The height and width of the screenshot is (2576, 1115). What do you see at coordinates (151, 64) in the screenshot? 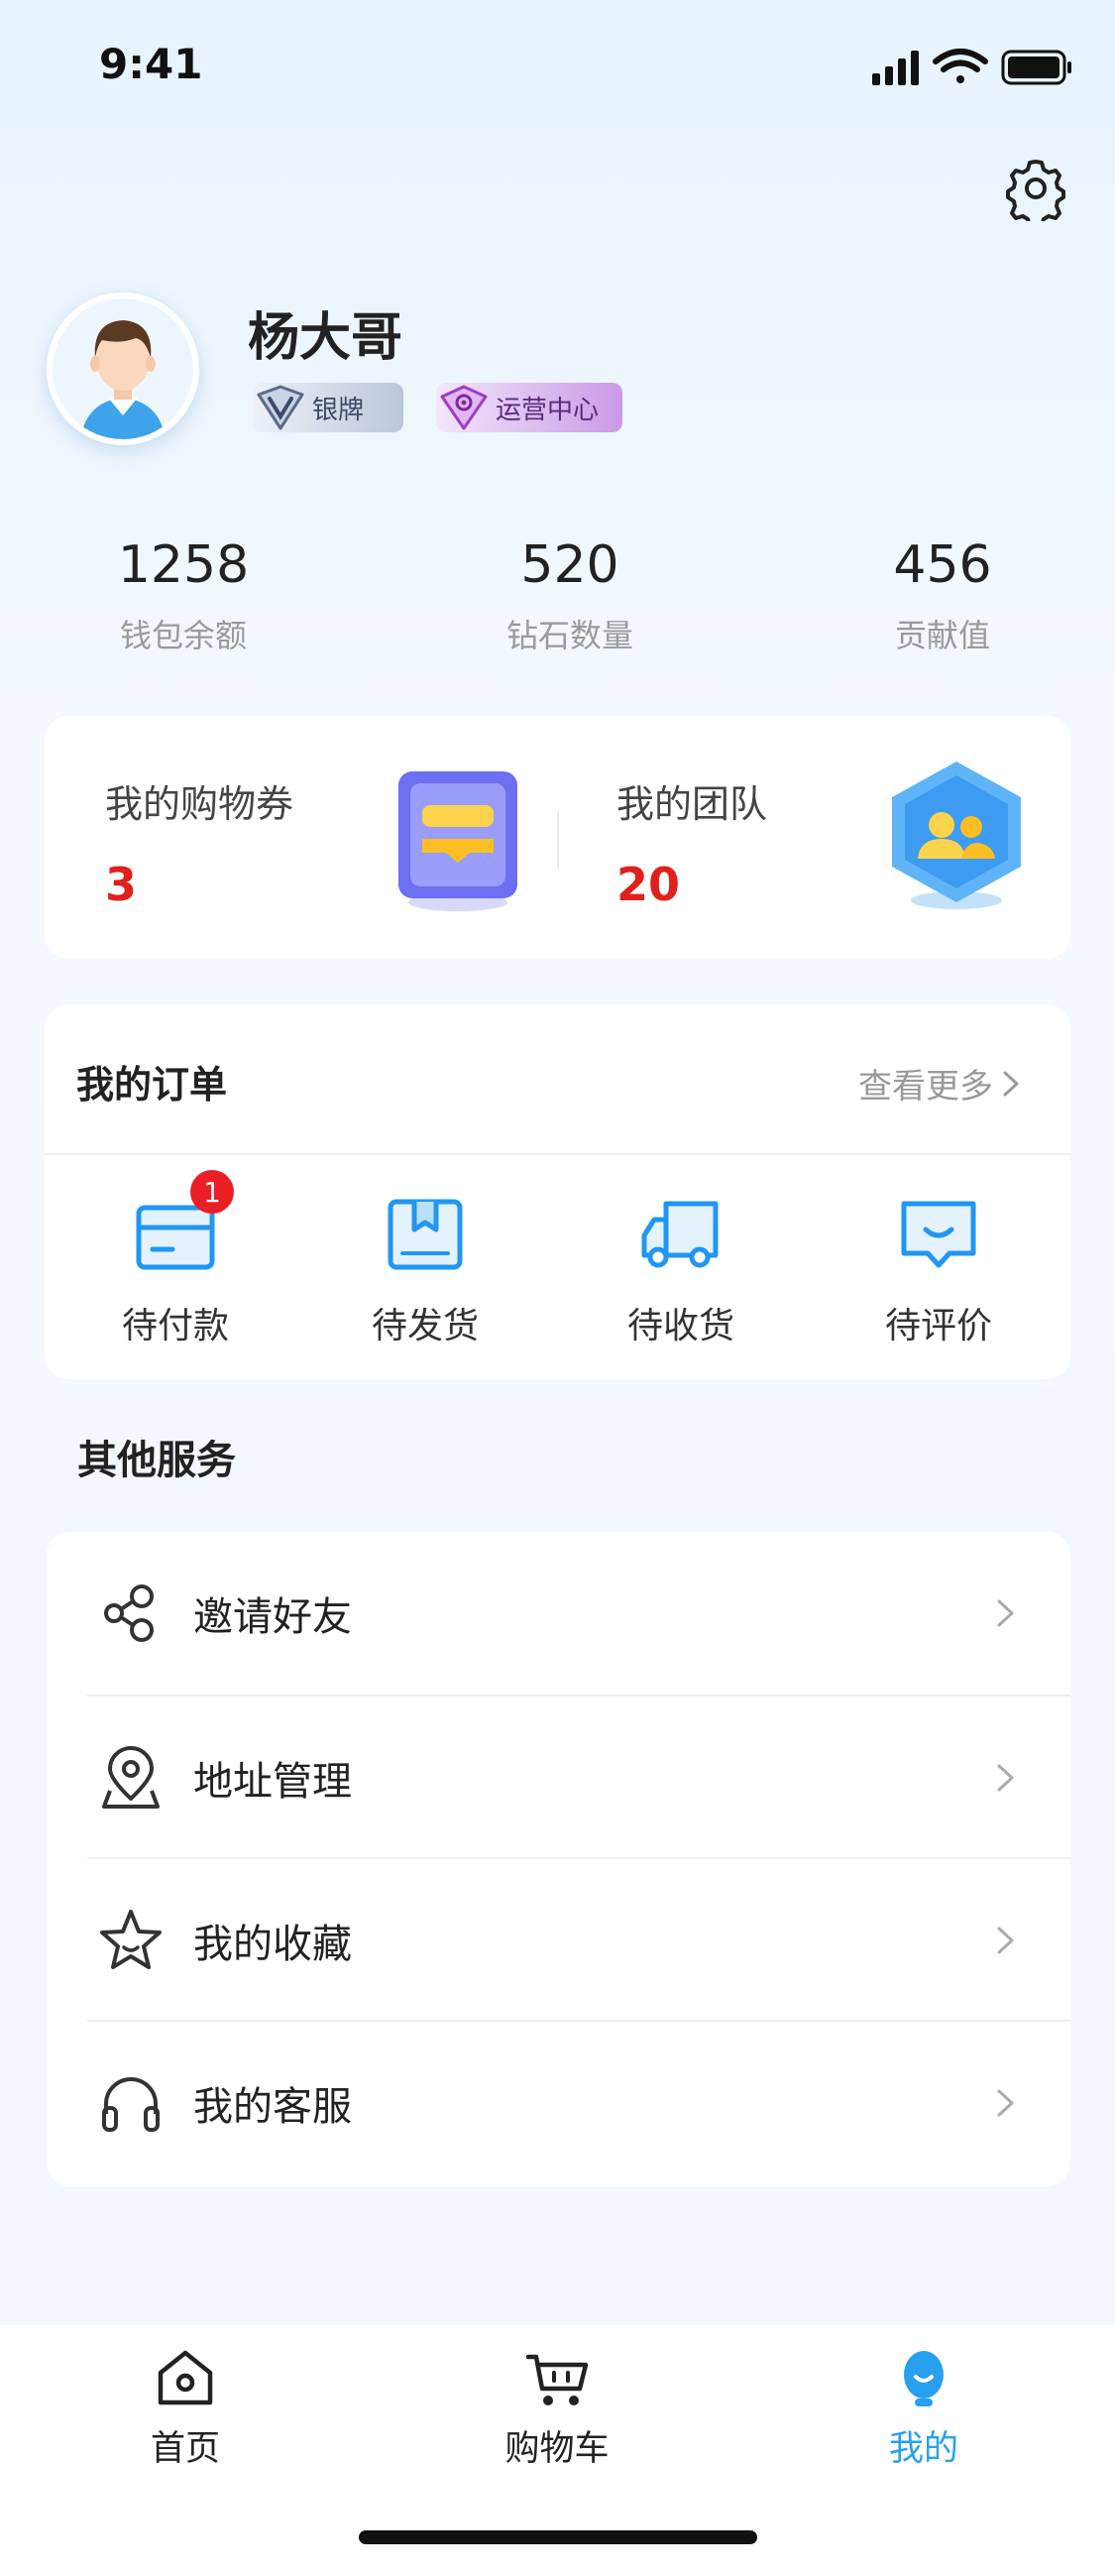
I see `status-time: 9:41` at bounding box center [151, 64].